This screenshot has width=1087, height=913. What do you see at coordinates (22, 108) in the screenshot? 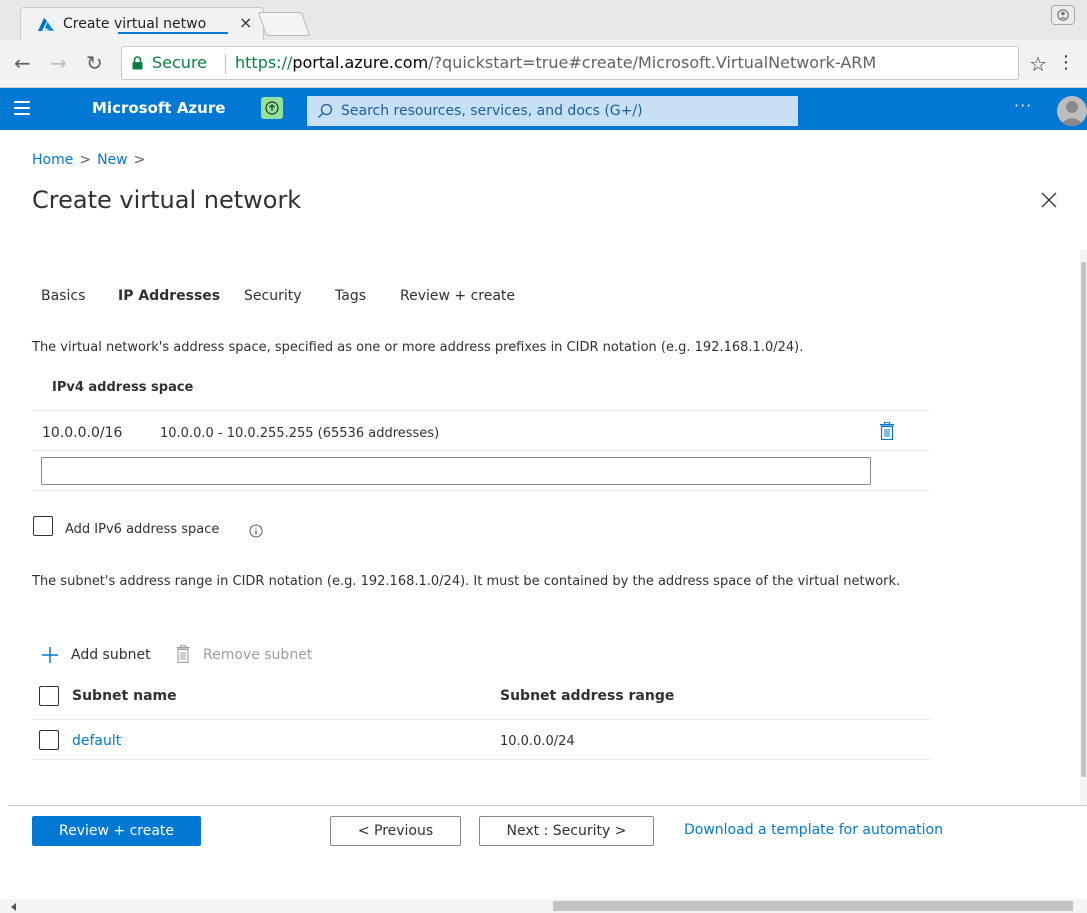
I see `portal-menu-icon` at bounding box center [22, 108].